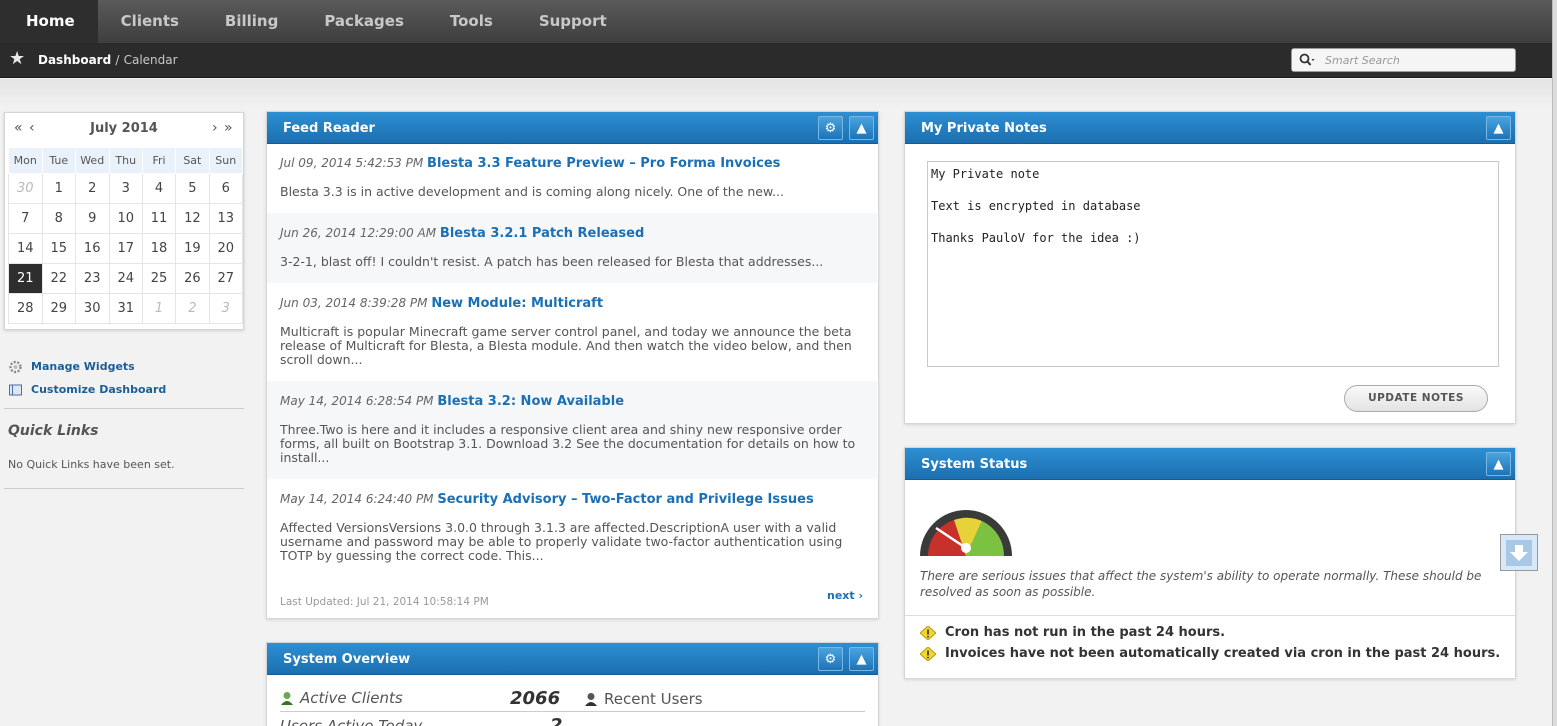  Describe the element at coordinates (287, 698) in the screenshot. I see `user-icon` at that location.